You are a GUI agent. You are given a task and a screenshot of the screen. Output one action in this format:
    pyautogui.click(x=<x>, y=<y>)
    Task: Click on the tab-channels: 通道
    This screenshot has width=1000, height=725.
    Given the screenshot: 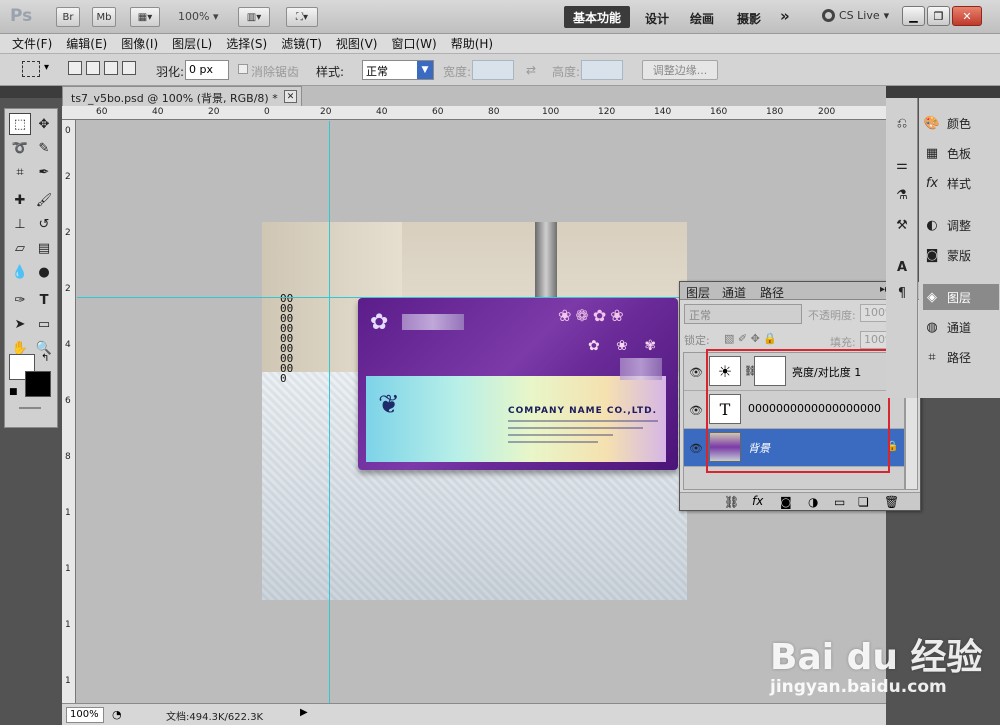 What is the action you would take?
    pyautogui.click(x=734, y=292)
    